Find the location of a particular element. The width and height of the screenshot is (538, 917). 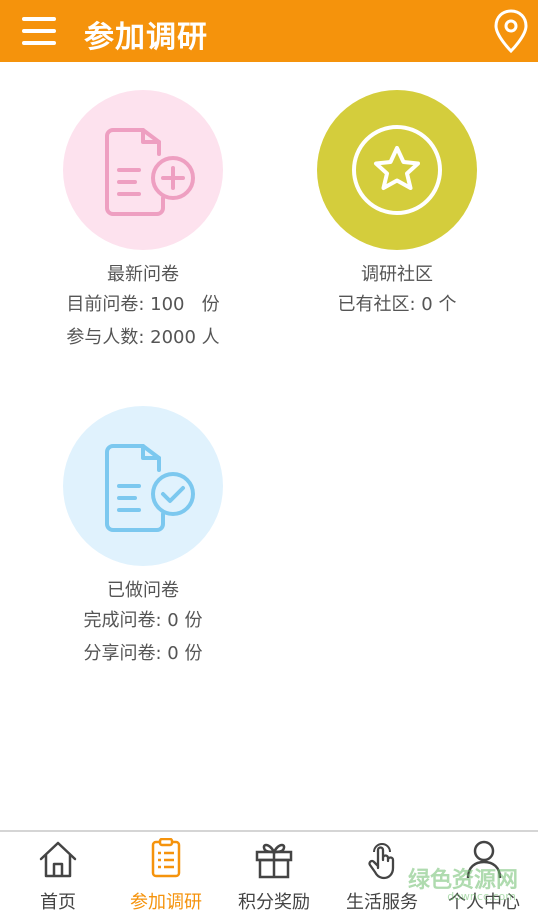

tab-rewards: 积分奖励 is located at coordinates (274, 874).